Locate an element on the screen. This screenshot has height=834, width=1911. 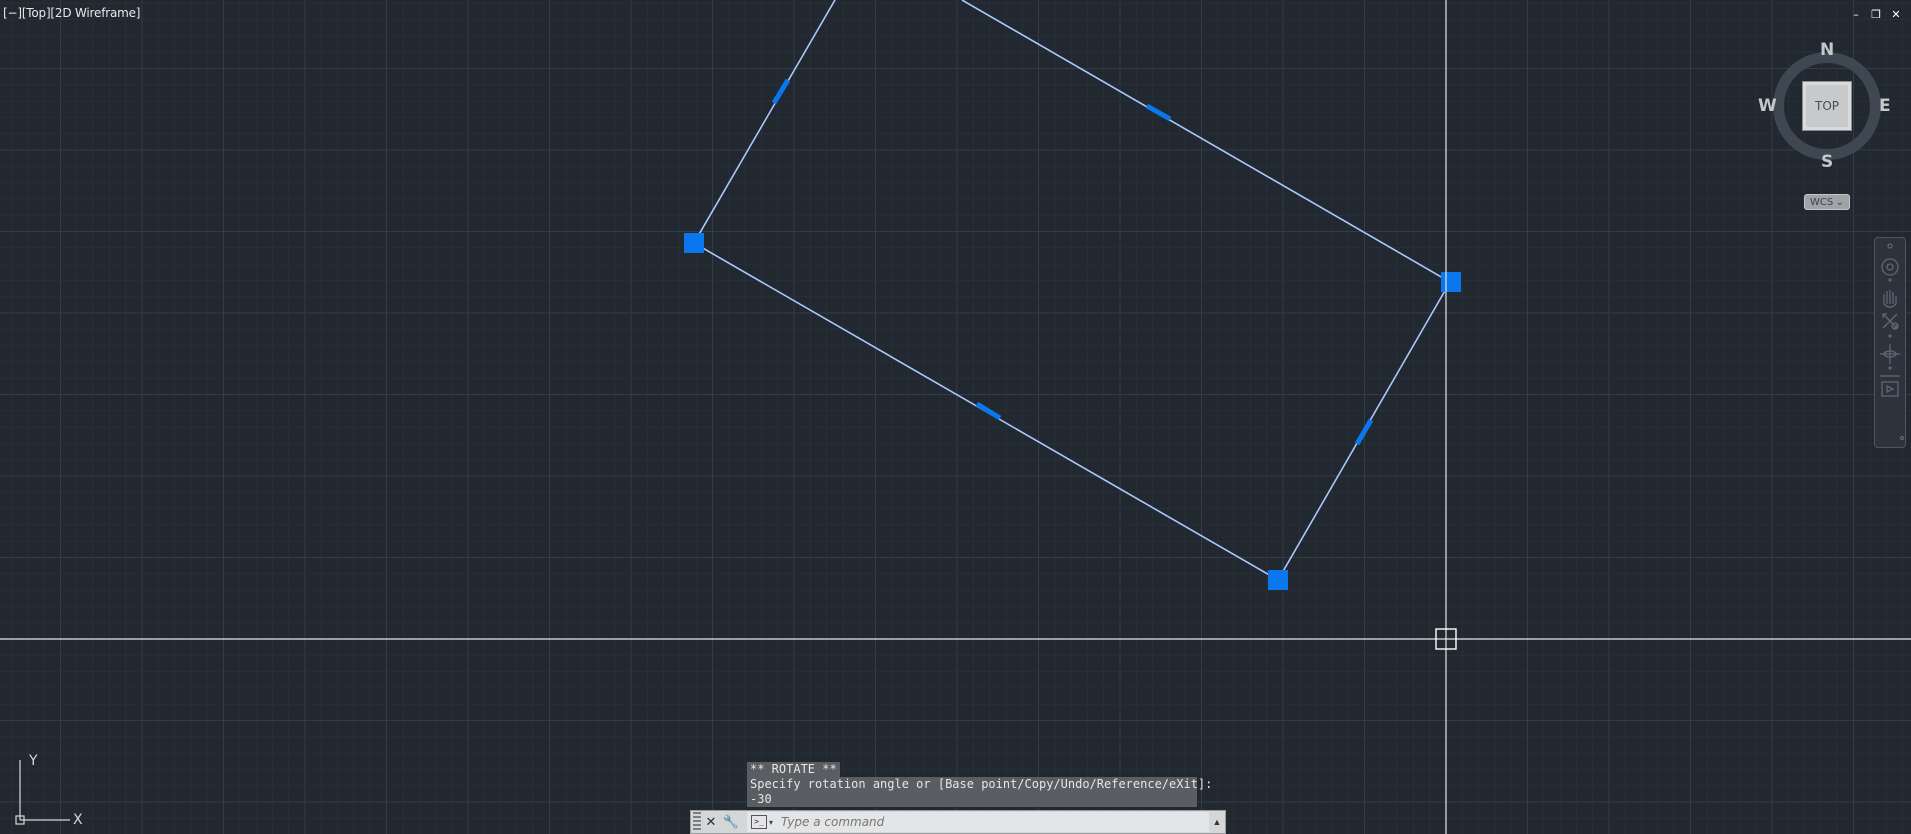
restore-icon: ❐ is located at coordinates (1876, 15).